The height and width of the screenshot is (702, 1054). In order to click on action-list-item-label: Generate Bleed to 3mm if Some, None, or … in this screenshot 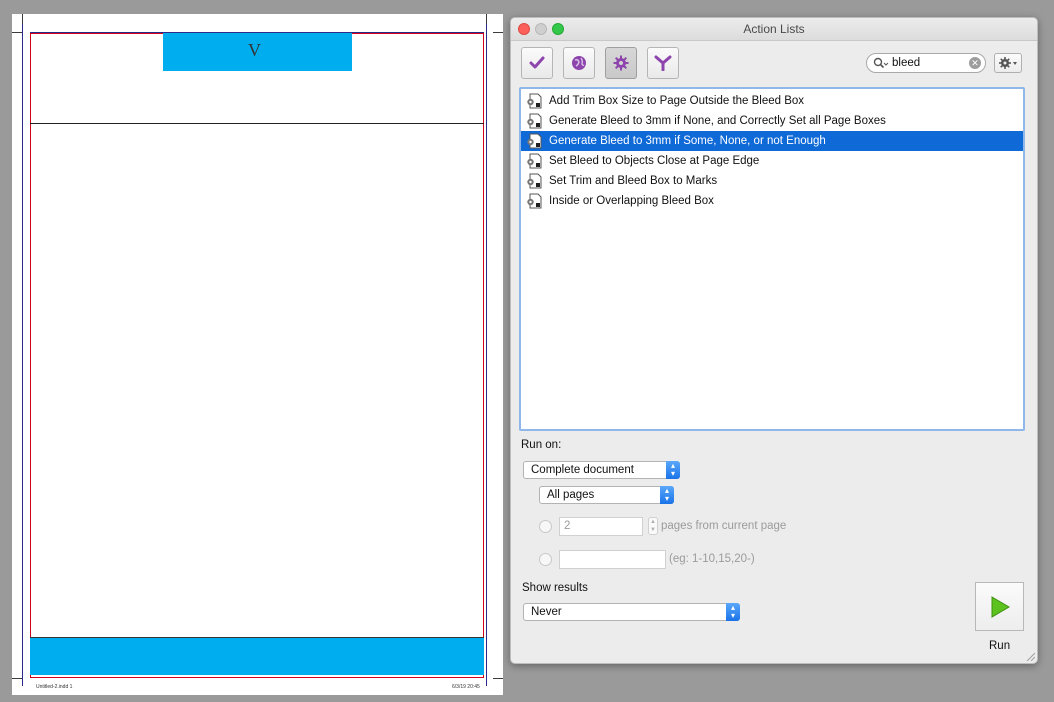, I will do `click(687, 141)`.